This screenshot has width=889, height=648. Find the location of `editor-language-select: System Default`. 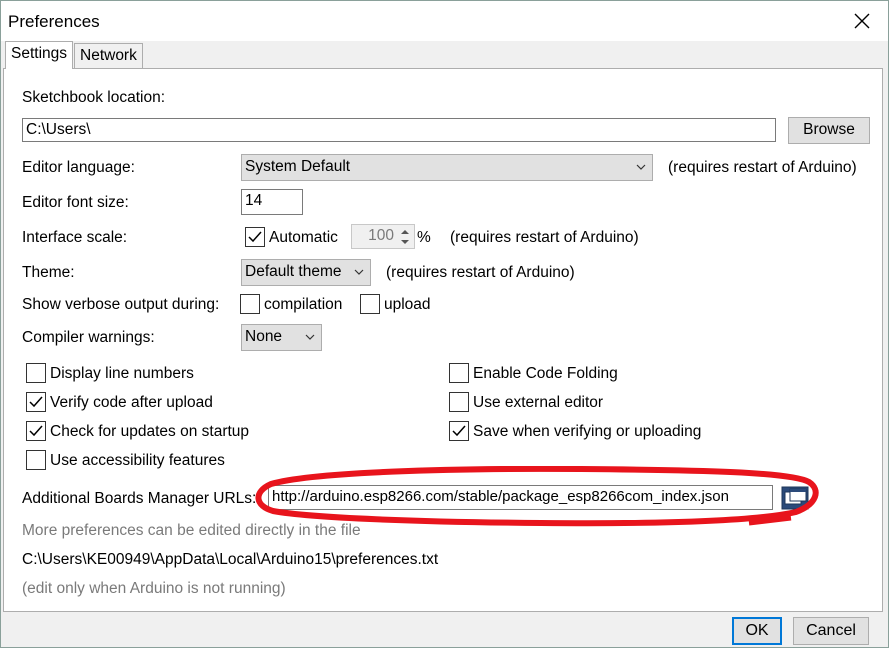

editor-language-select: System Default is located at coordinates (447, 167).